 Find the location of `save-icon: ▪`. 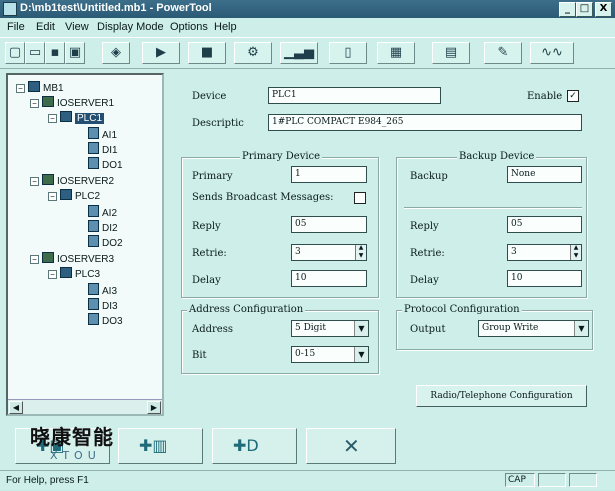

save-icon: ▪ is located at coordinates (55, 53).